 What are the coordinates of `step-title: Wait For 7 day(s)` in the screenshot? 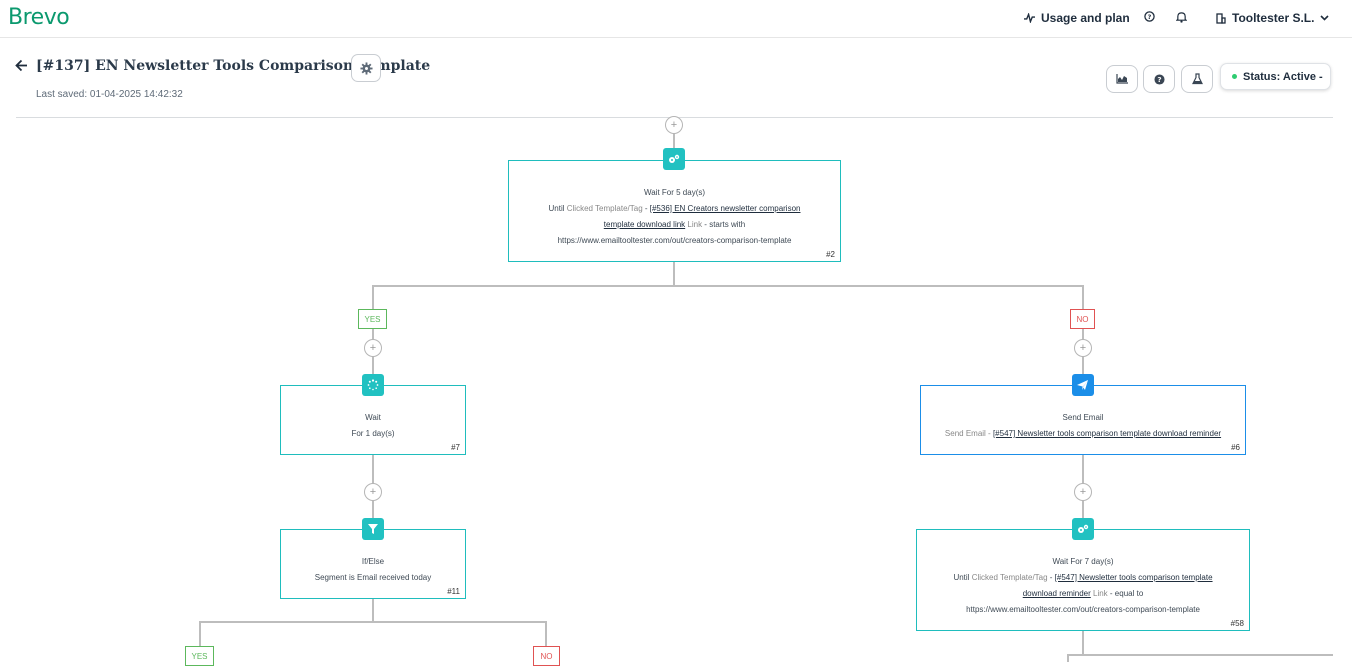 It's located at (1083, 561).